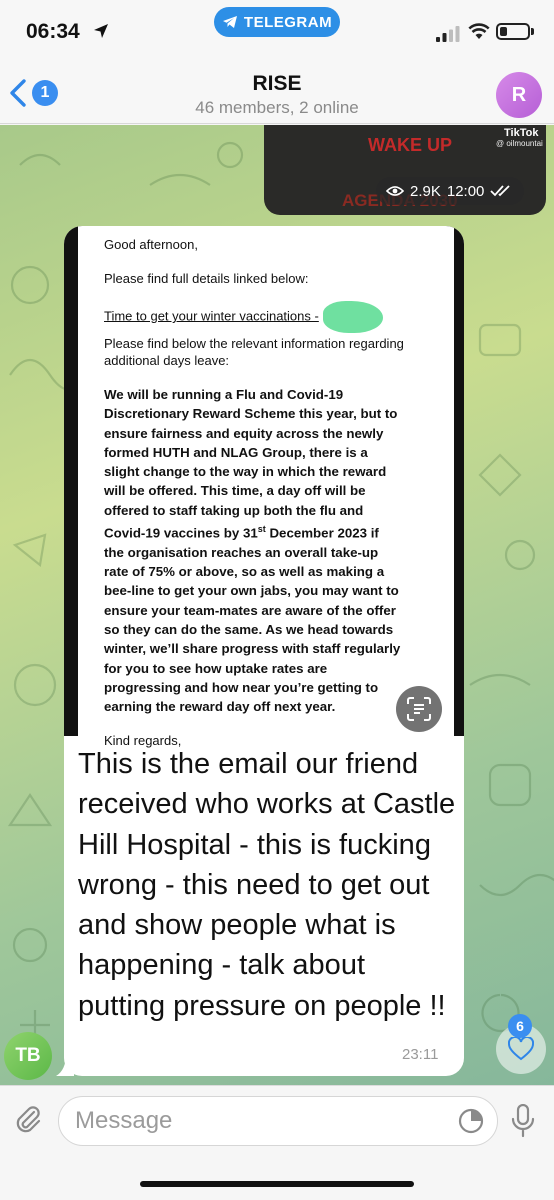 The height and width of the screenshot is (1200, 554). Describe the element at coordinates (277, 1184) in the screenshot. I see `home-indicator` at that location.